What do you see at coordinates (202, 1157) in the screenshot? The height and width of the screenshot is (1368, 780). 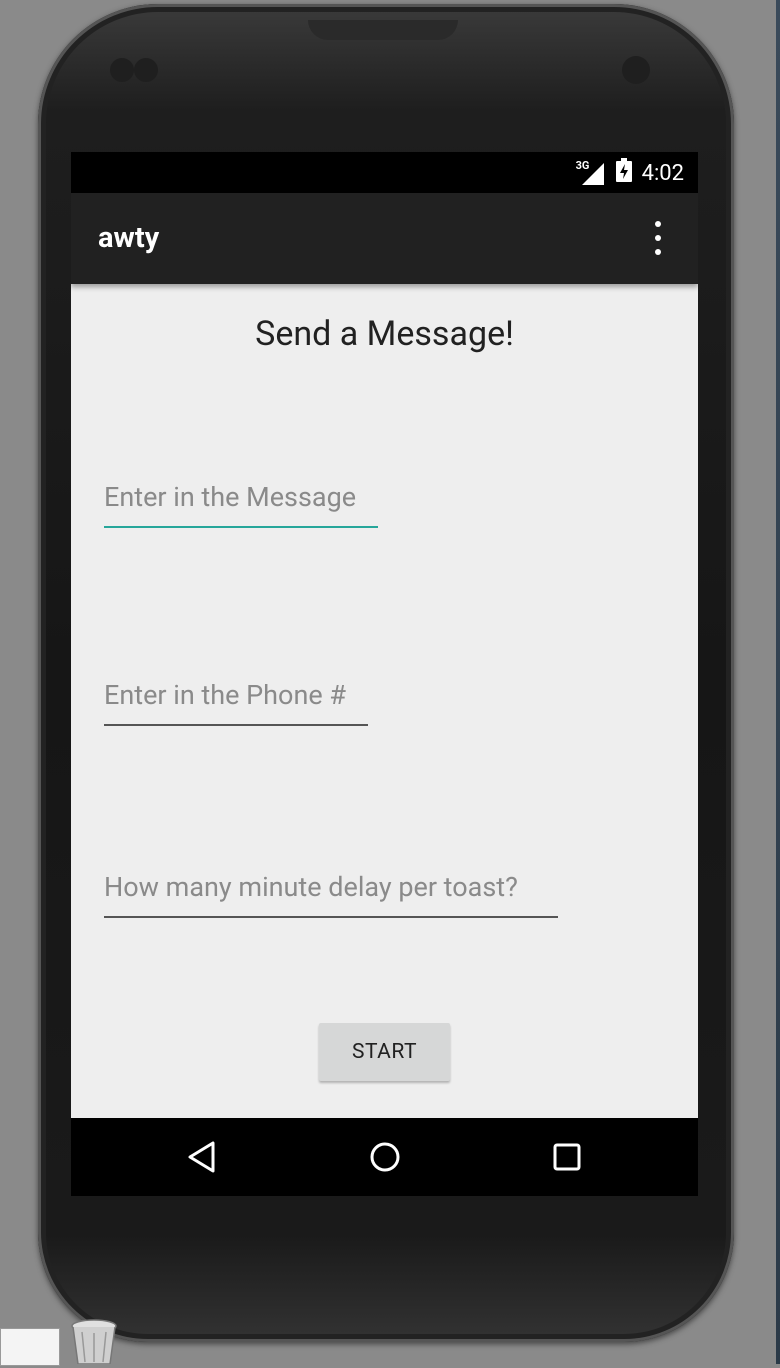 I see `back-triangle-icon` at bounding box center [202, 1157].